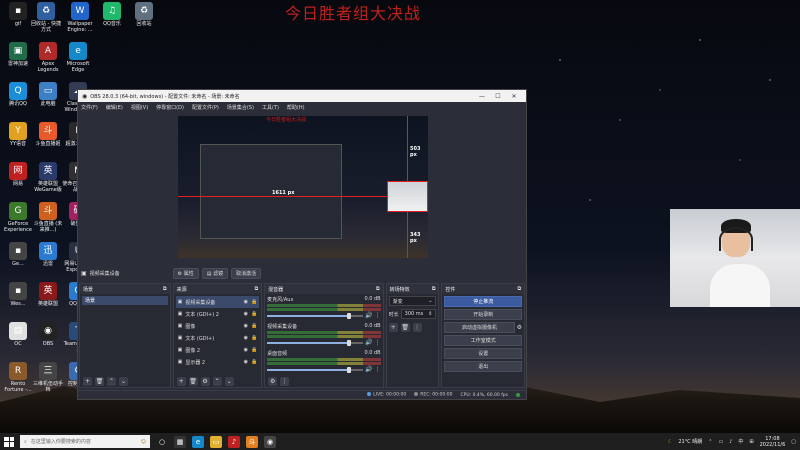 This screenshot has width=800, height=450. I want to click on start-virtual-camera-button: 启动虚拟摄像机, so click(479, 327).